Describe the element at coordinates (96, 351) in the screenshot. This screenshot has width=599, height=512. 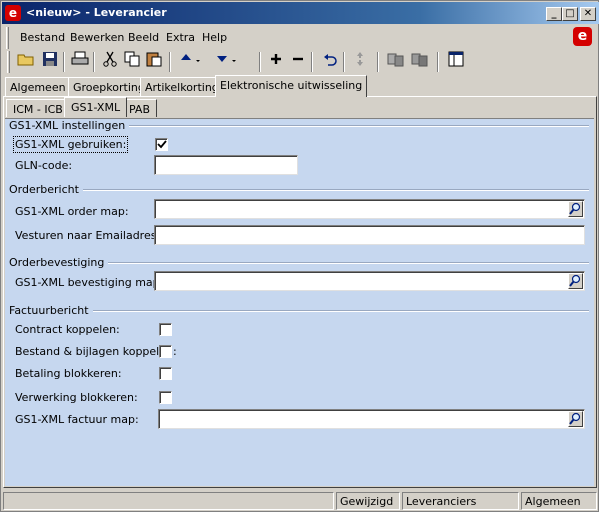
I see `files-label: Bestand & bijlagen koppelen:` at that location.